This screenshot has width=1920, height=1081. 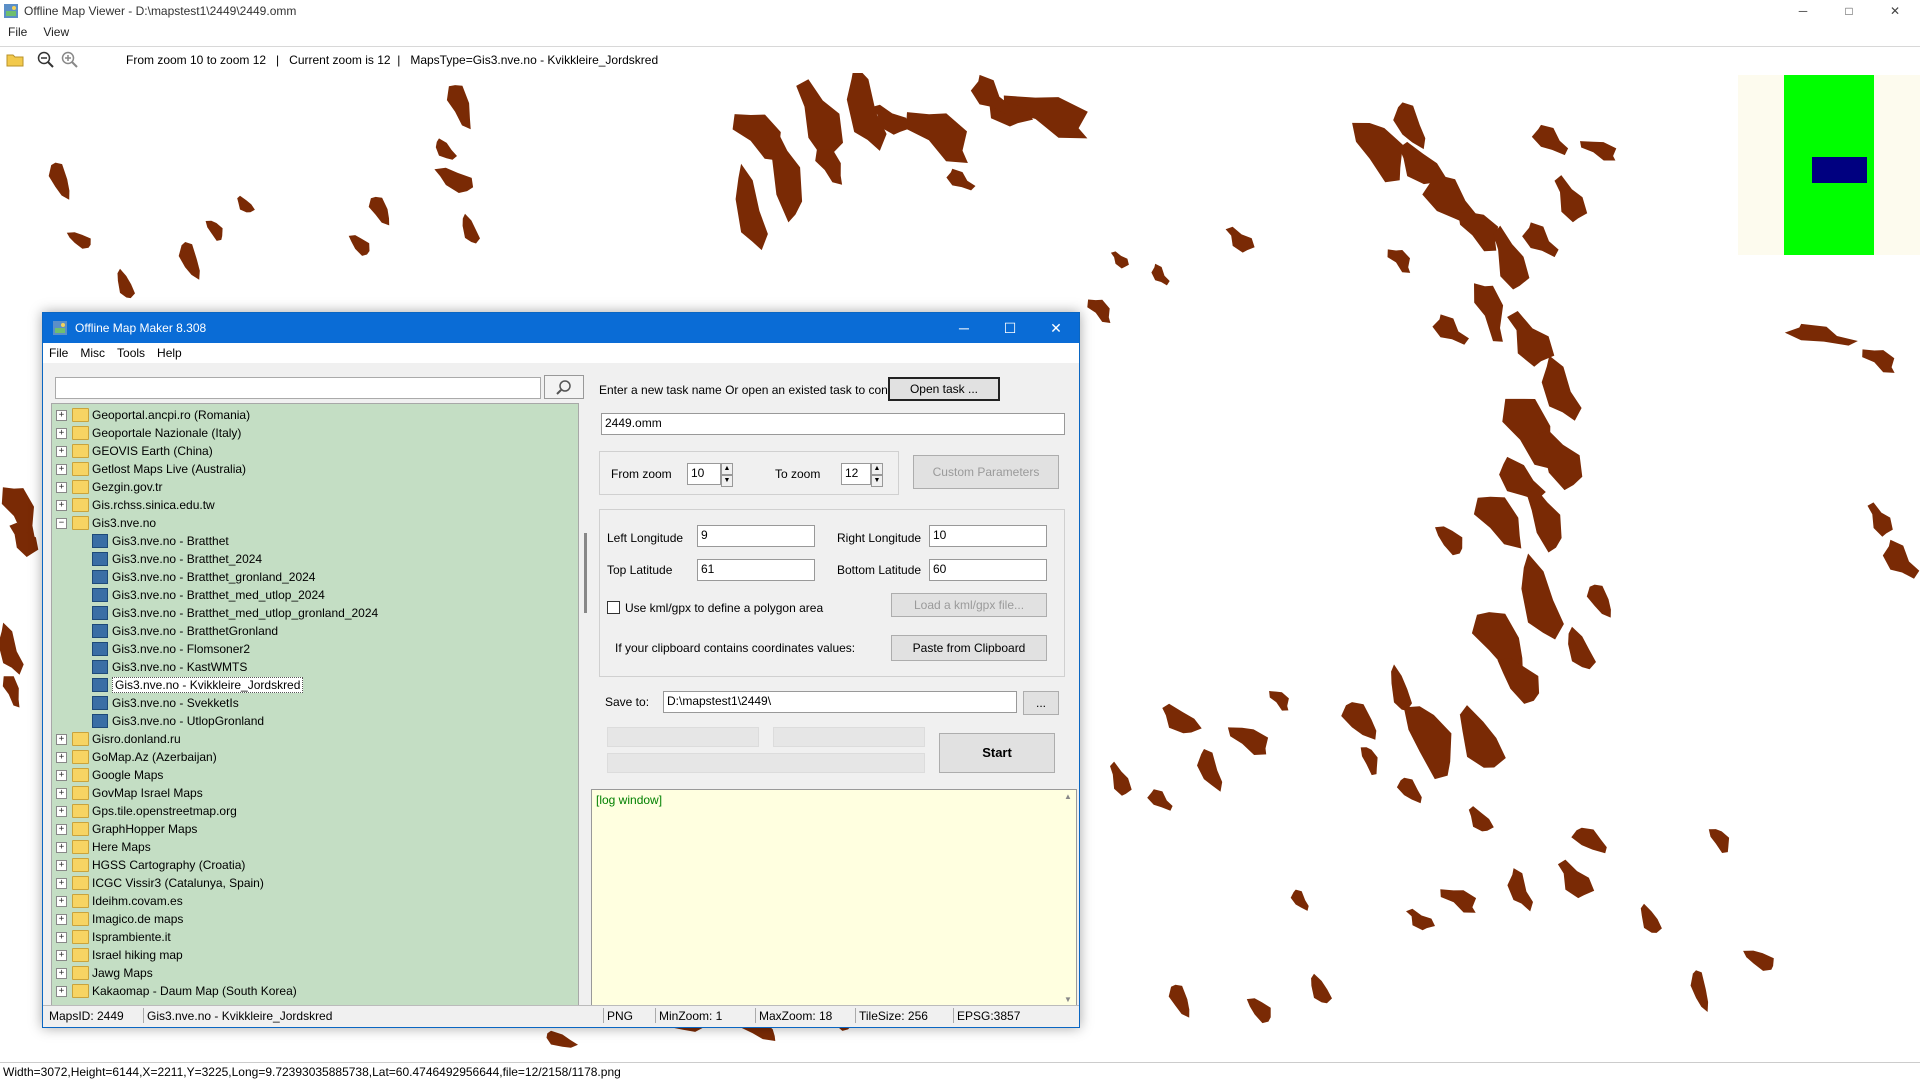 I want to click on to-zoom-spinner: ▲ ▼, so click(x=877, y=475).